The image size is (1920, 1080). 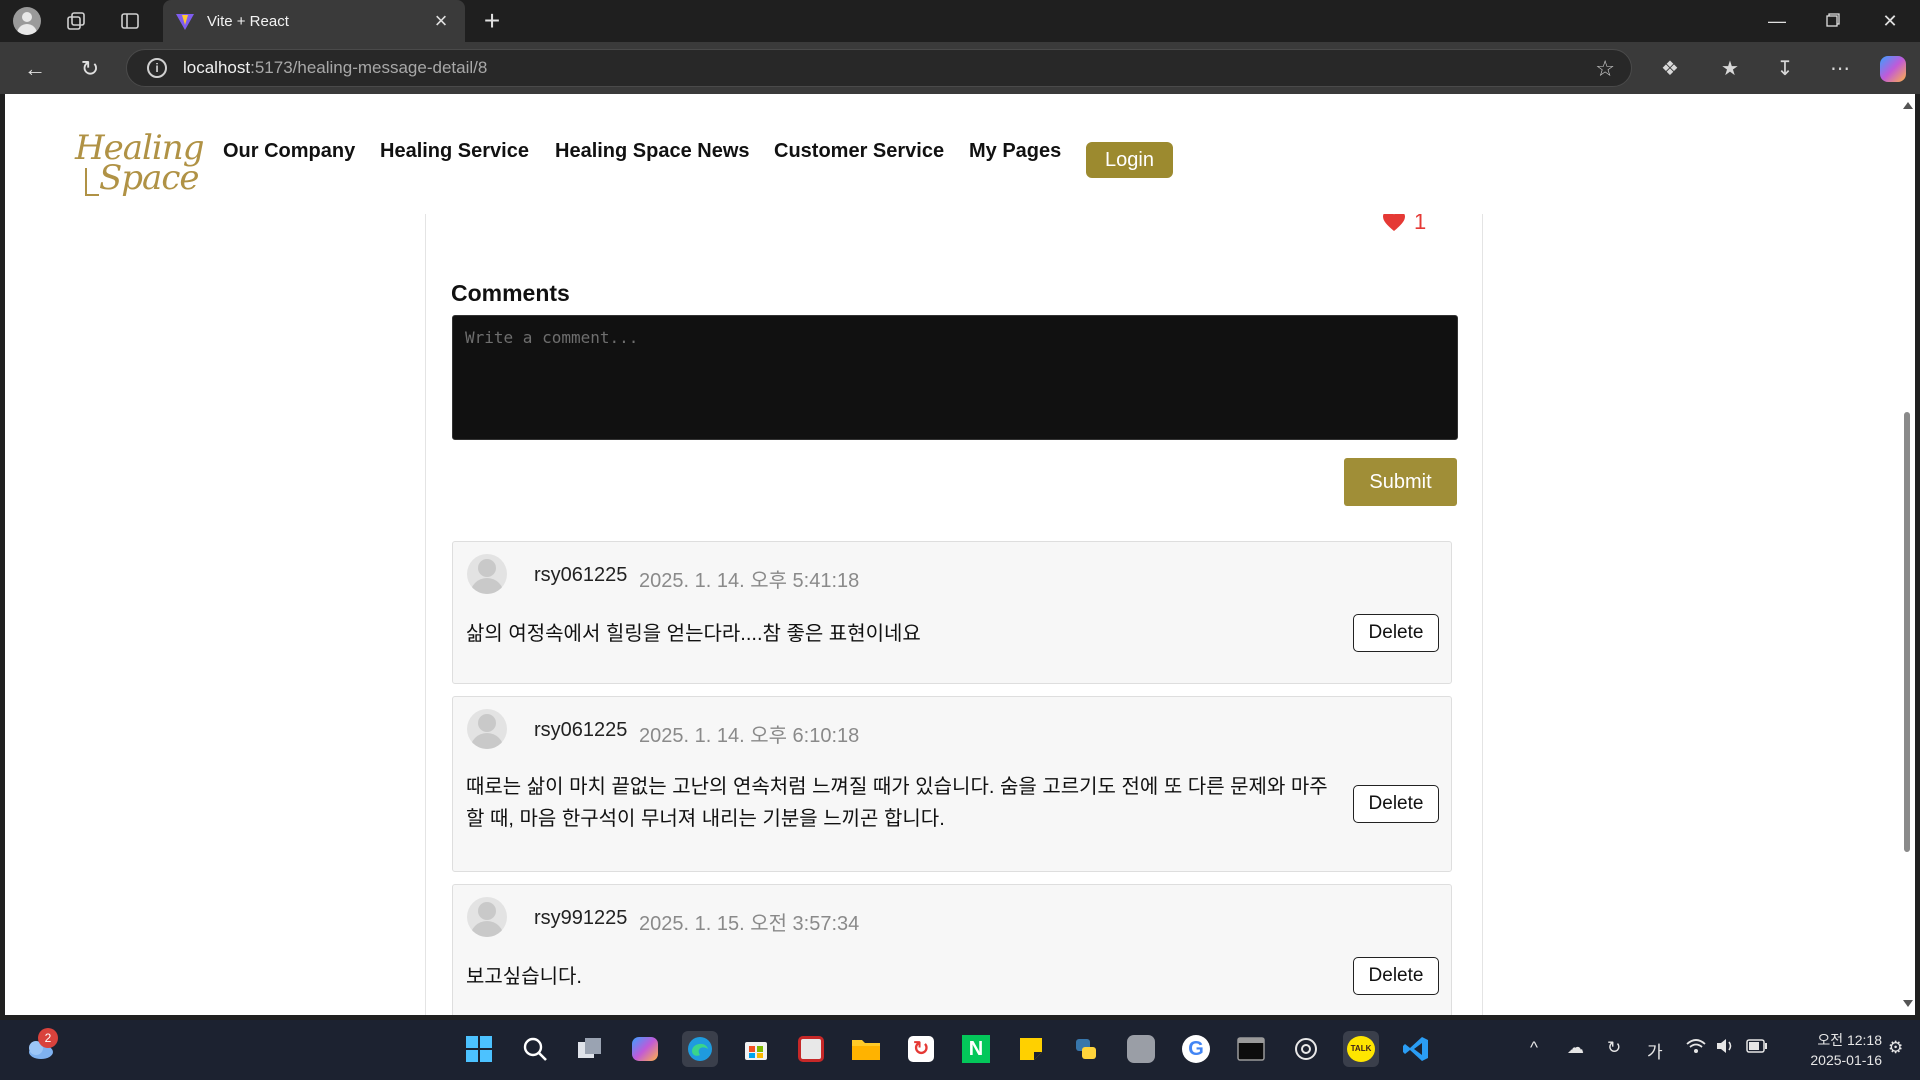 I want to click on downloads-icon: ↧, so click(x=1785, y=69).